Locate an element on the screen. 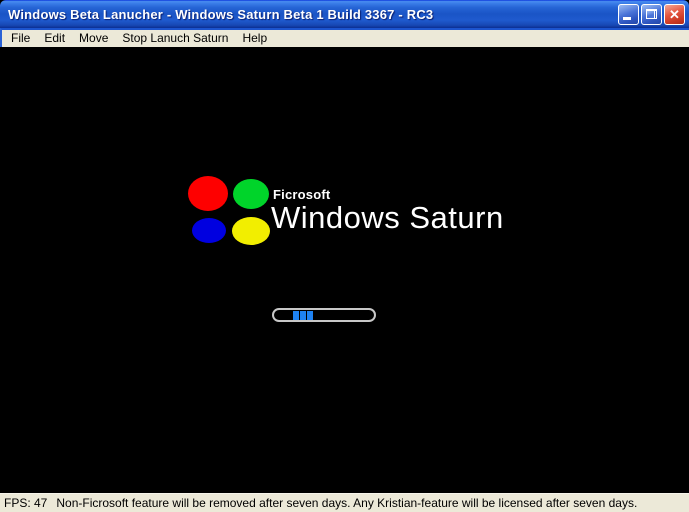 The image size is (689, 512). restore-icon is located at coordinates (651, 14).